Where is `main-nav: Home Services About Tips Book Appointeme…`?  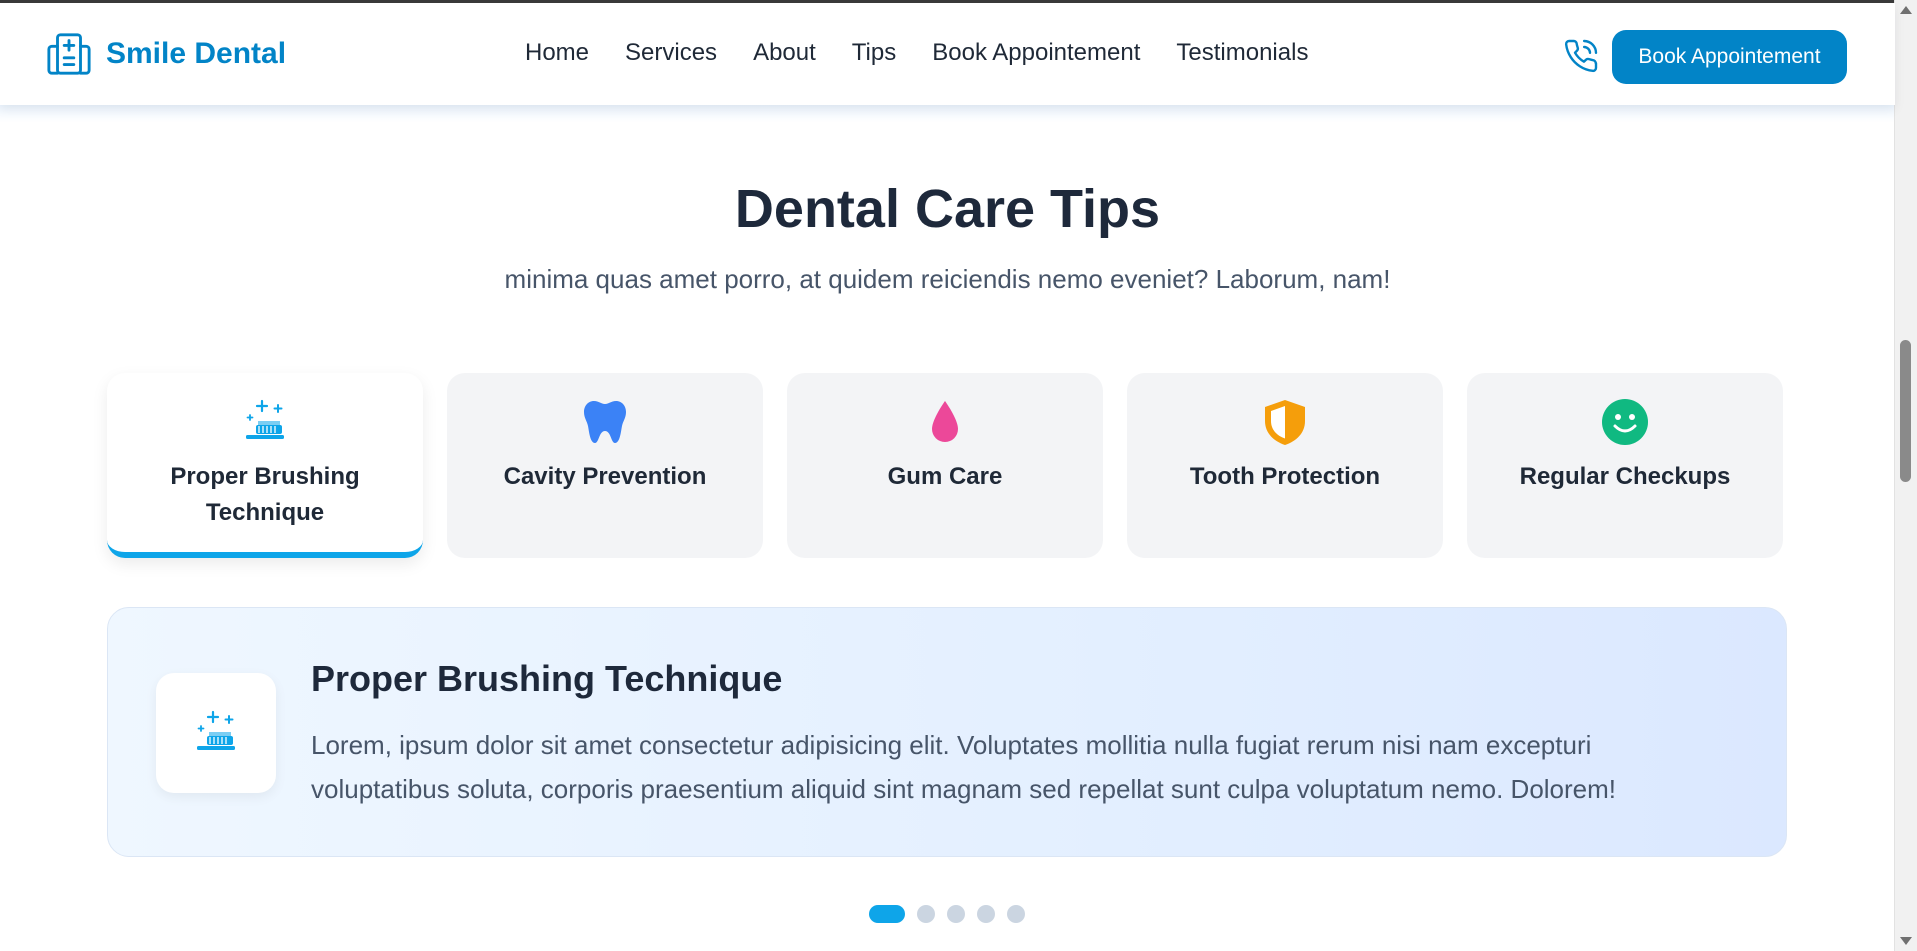
main-nav: Home Services About Tips Book Appointeme… is located at coordinates (916, 53).